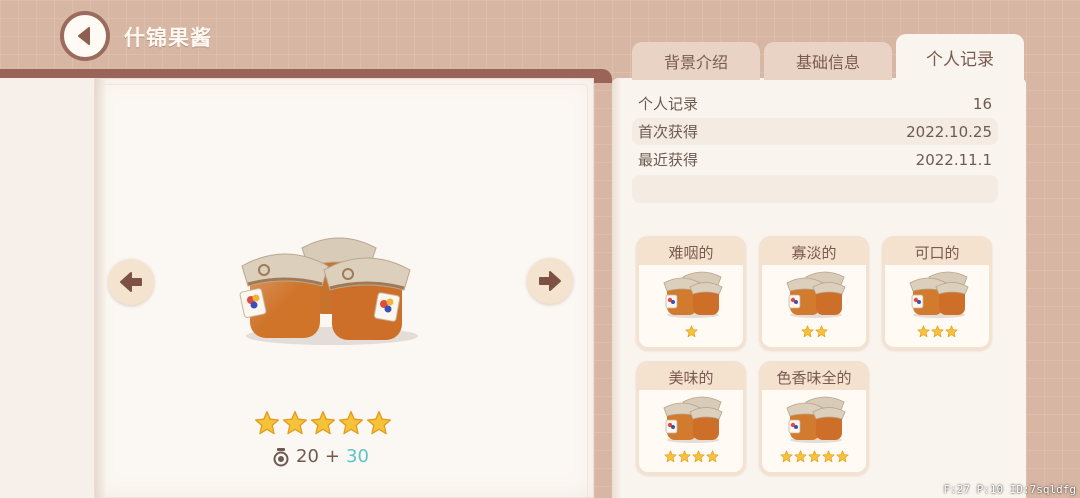  What do you see at coordinates (828, 61) in the screenshot?
I see `tab-basic-info: 基础信息` at bounding box center [828, 61].